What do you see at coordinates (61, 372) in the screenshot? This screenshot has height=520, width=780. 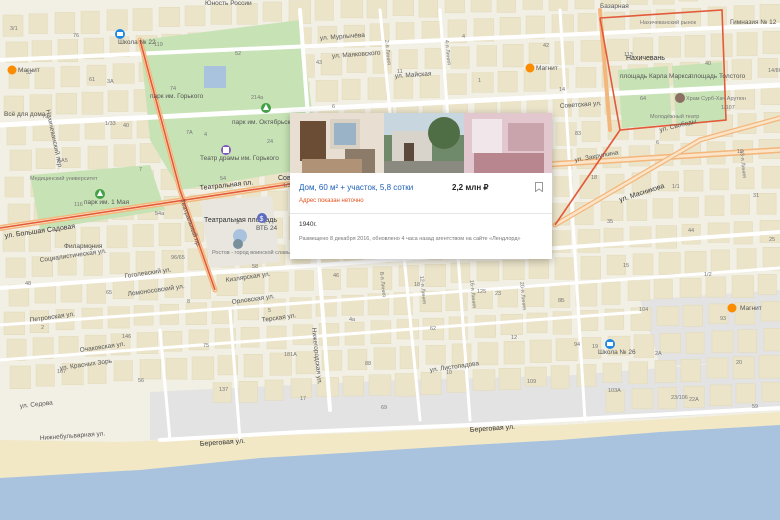 I see `house-number: 107` at bounding box center [61, 372].